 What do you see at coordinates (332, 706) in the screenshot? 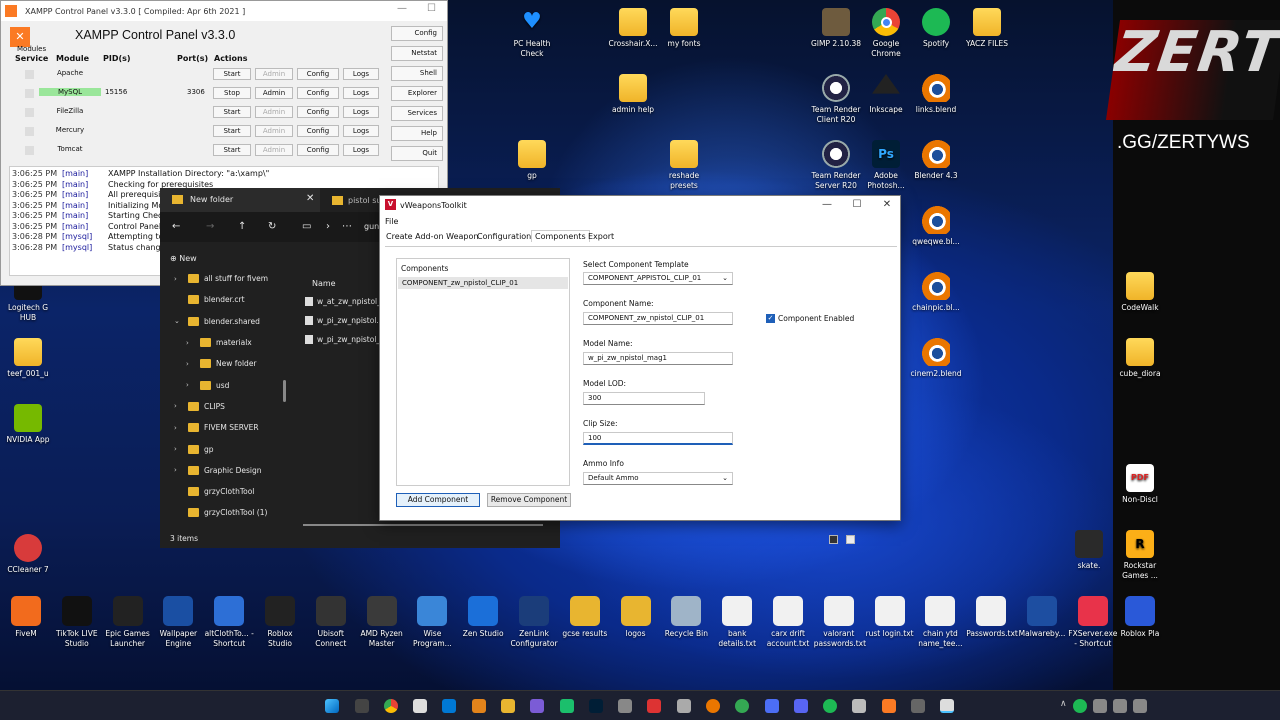
I see `start-icon` at bounding box center [332, 706].